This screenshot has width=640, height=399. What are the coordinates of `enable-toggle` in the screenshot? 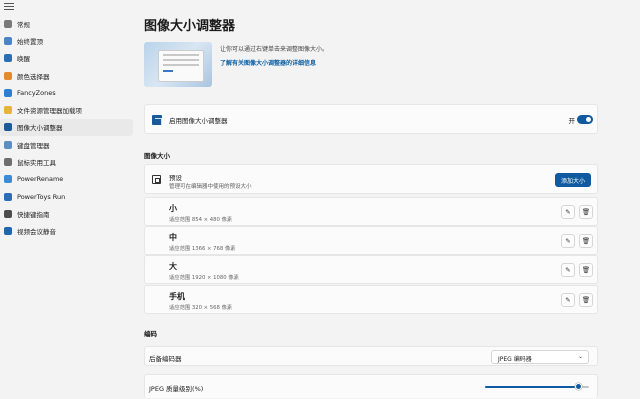 It's located at (585, 119).